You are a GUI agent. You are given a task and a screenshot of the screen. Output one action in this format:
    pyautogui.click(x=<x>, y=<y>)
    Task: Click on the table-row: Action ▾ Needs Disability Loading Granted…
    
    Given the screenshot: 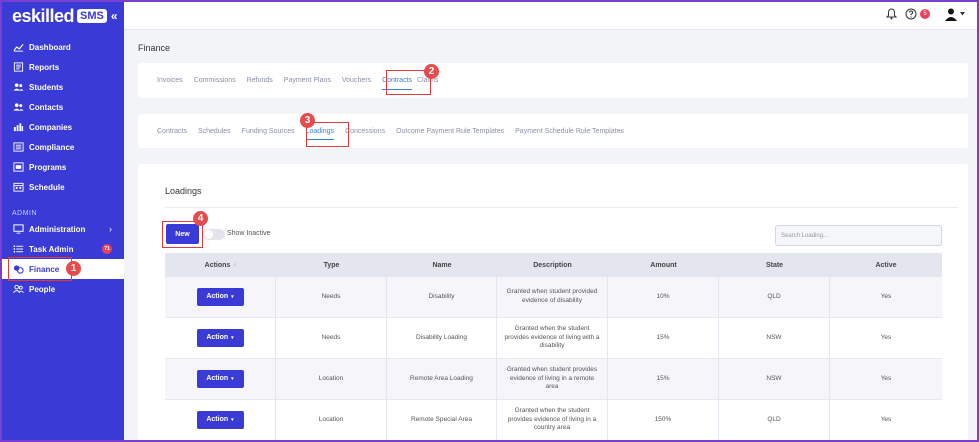 What is the action you would take?
    pyautogui.click(x=553, y=338)
    